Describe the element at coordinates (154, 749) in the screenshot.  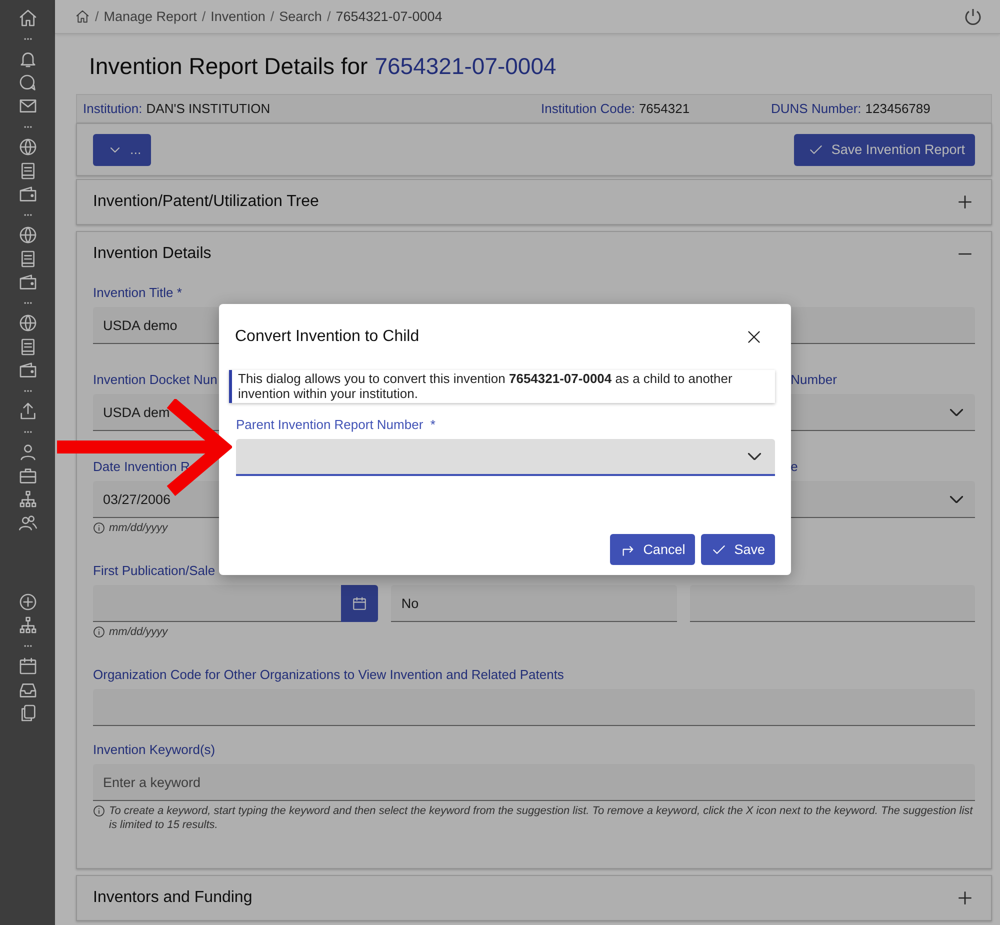
I see `field-label: Invention Keyword(s)` at that location.